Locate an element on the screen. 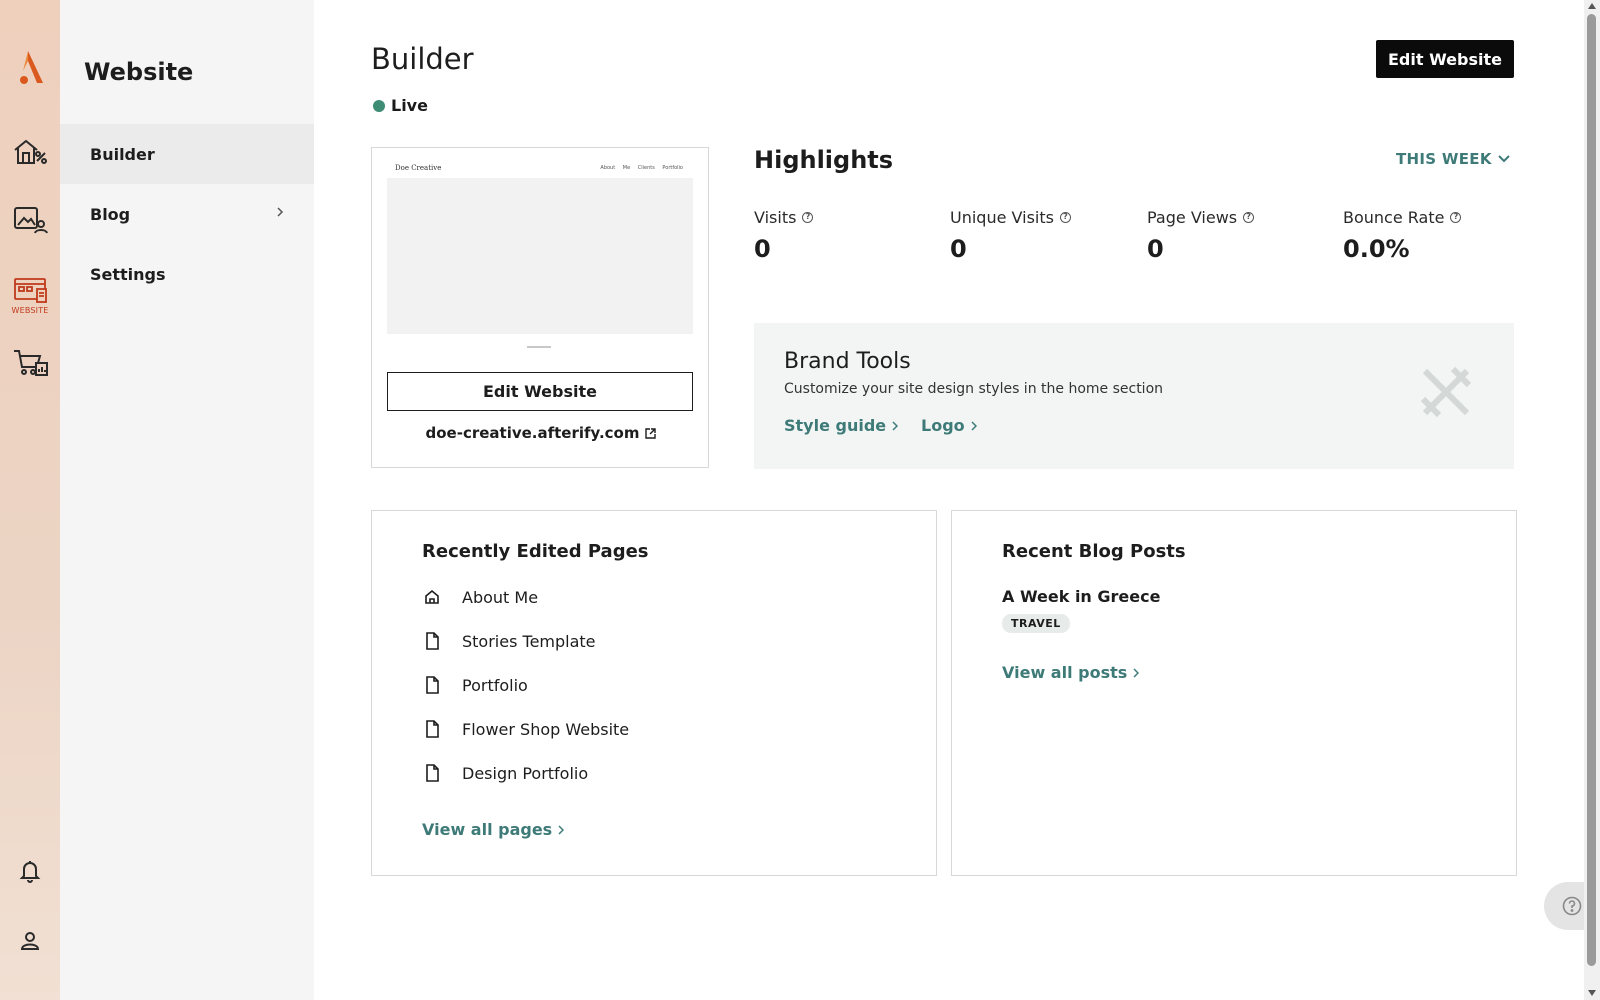 Image resolution: width=1600 pixels, height=1000 pixels. thumbnail-brand: Doe Creative is located at coordinates (418, 168).